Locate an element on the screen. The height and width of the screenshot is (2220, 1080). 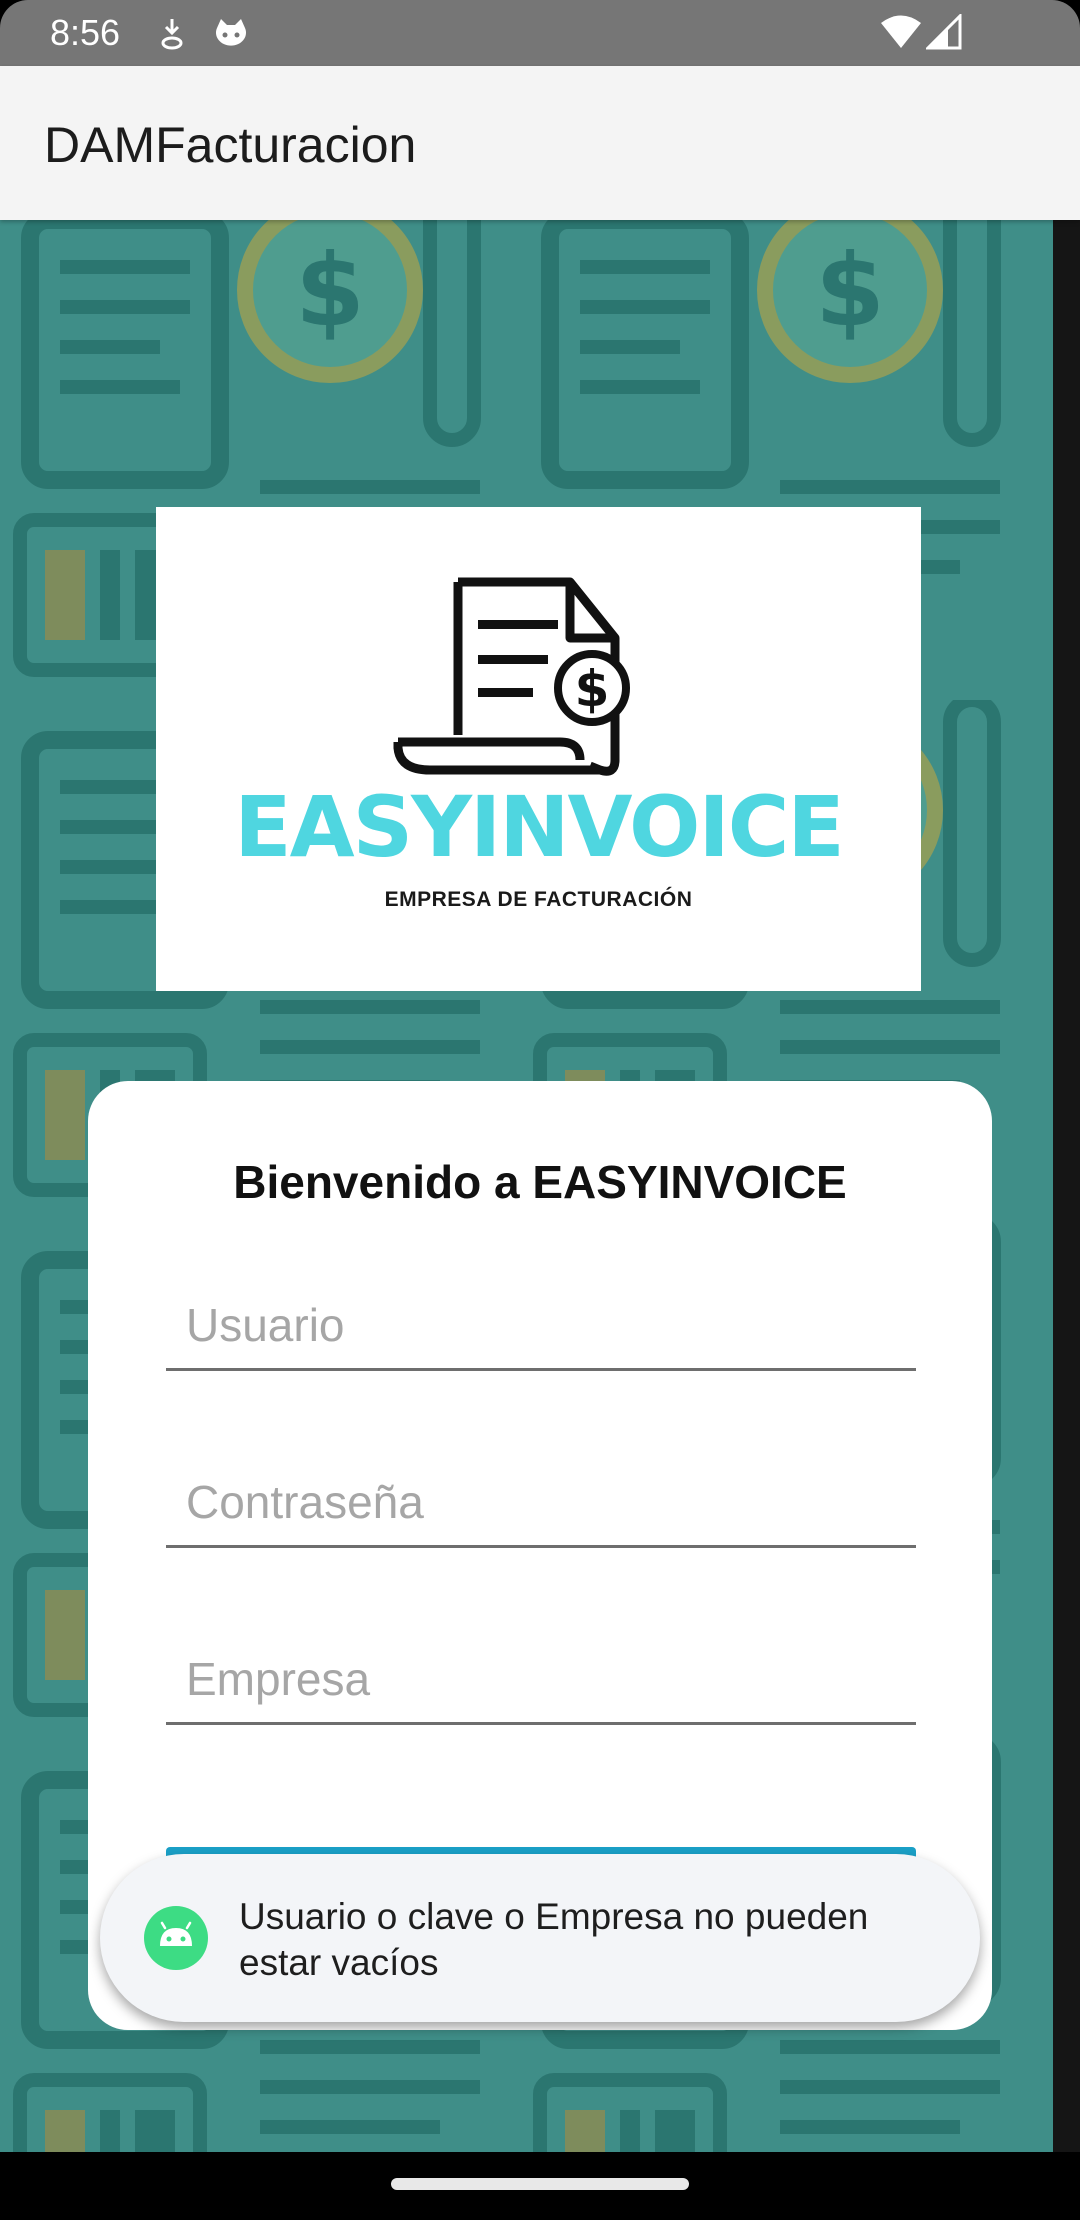
android-icon is located at coordinates (176, 1938).